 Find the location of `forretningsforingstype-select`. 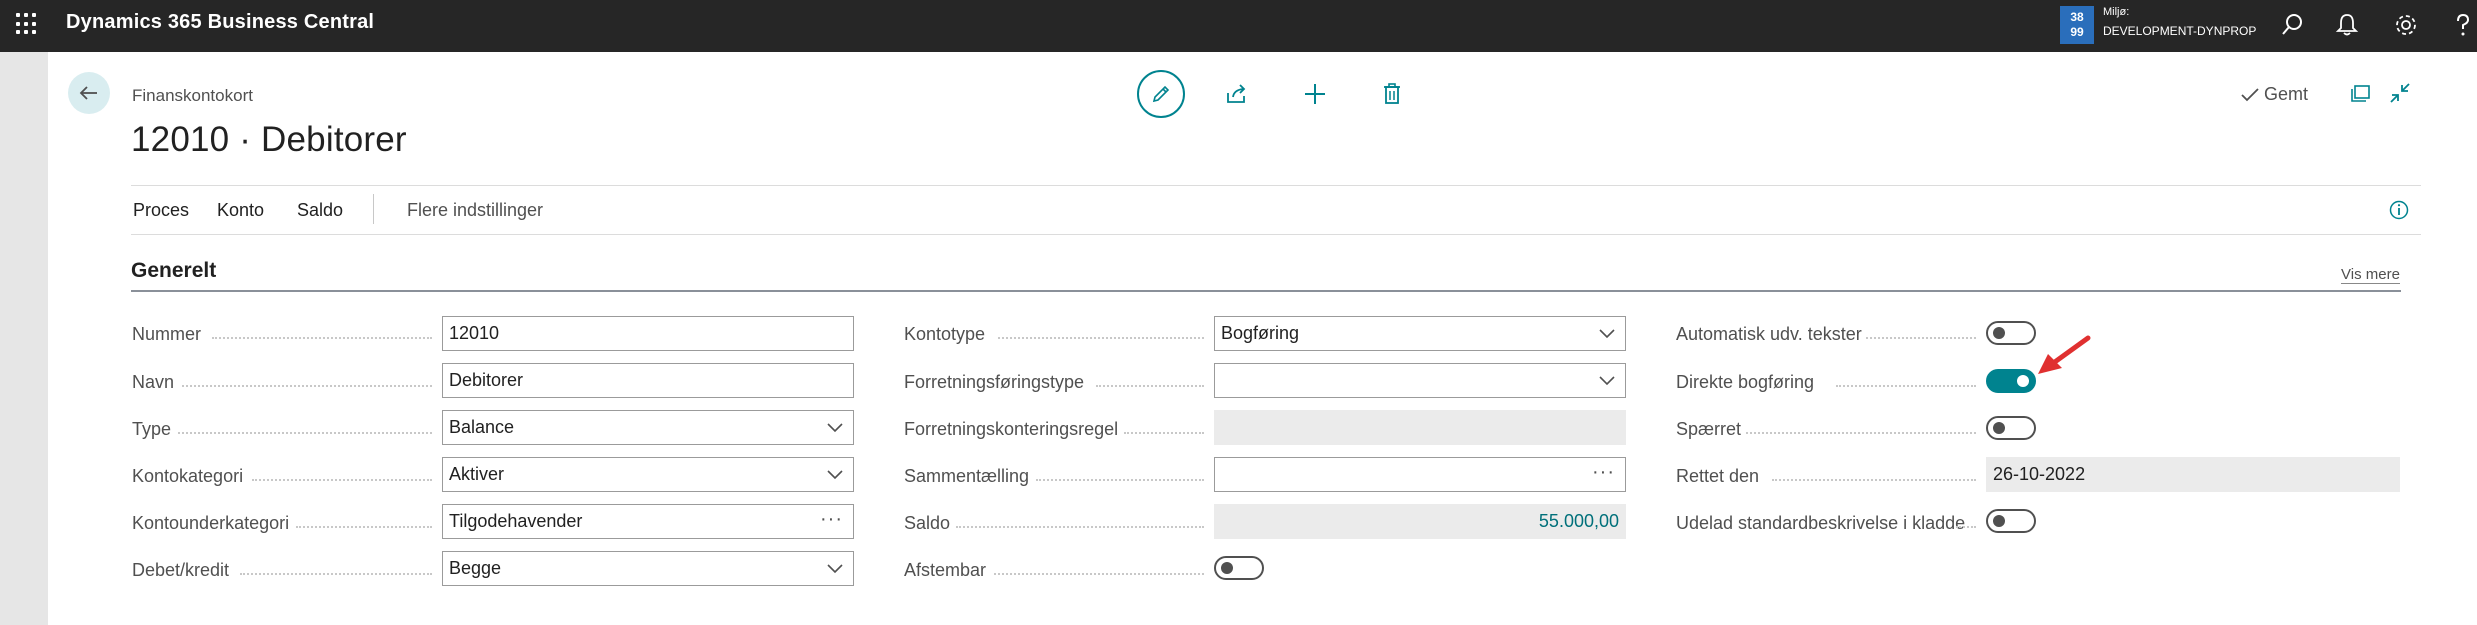

forretningsforingstype-select is located at coordinates (1420, 380).